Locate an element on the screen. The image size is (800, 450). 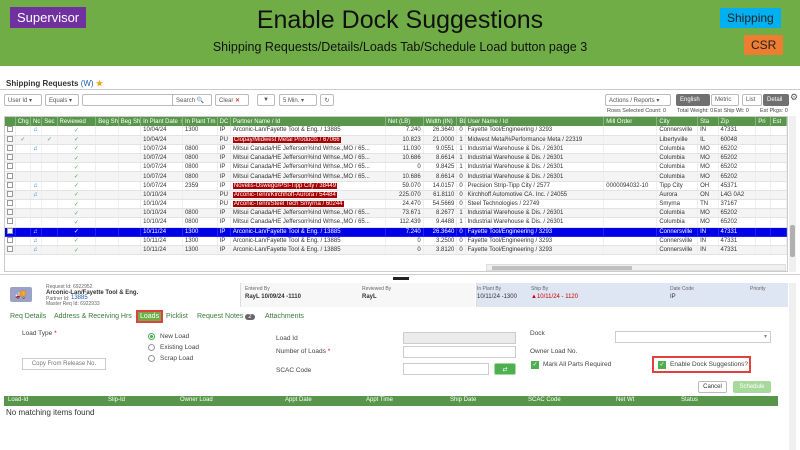
filter-operator-select: Equals ▾ is located at coordinates (62, 100).